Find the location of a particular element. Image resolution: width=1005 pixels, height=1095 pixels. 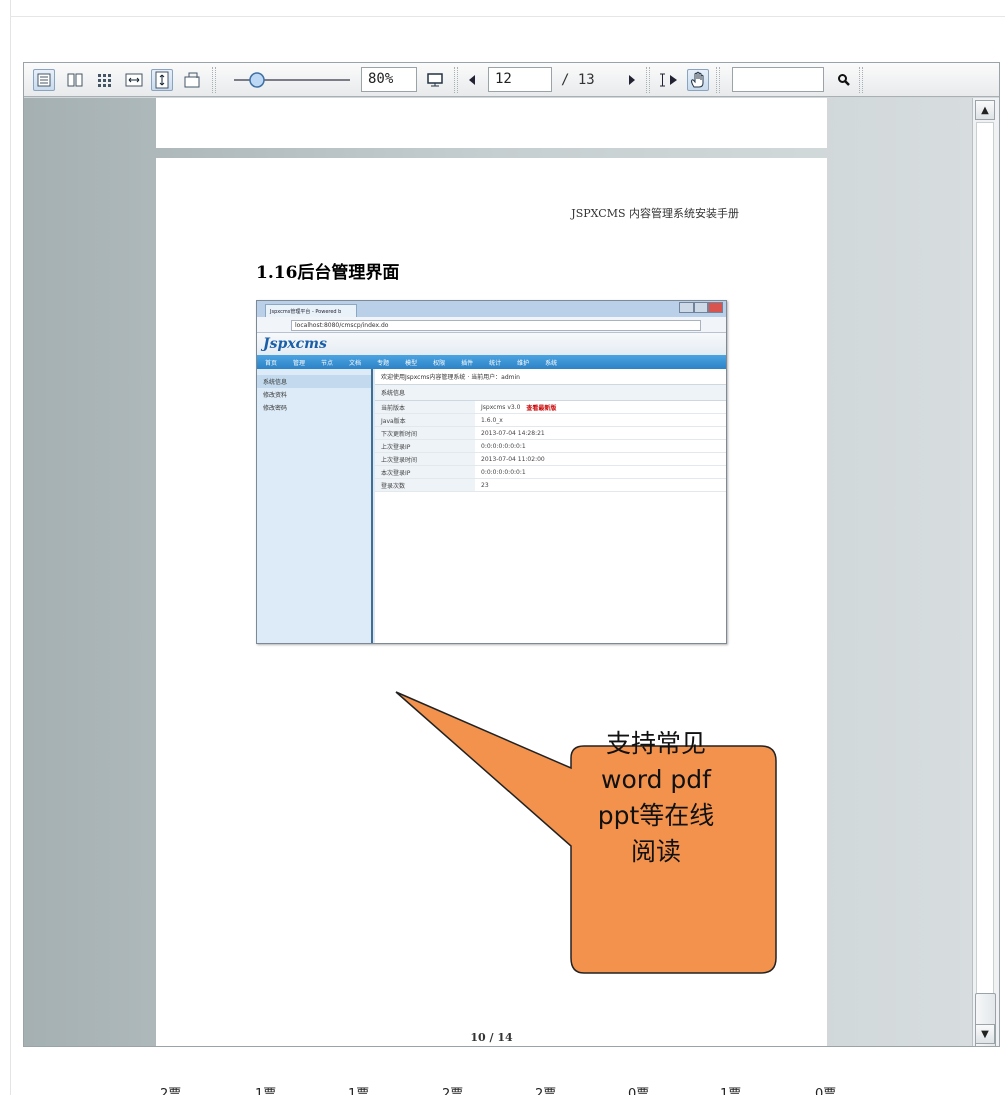

thumbnail-view-icon is located at coordinates (104, 80).